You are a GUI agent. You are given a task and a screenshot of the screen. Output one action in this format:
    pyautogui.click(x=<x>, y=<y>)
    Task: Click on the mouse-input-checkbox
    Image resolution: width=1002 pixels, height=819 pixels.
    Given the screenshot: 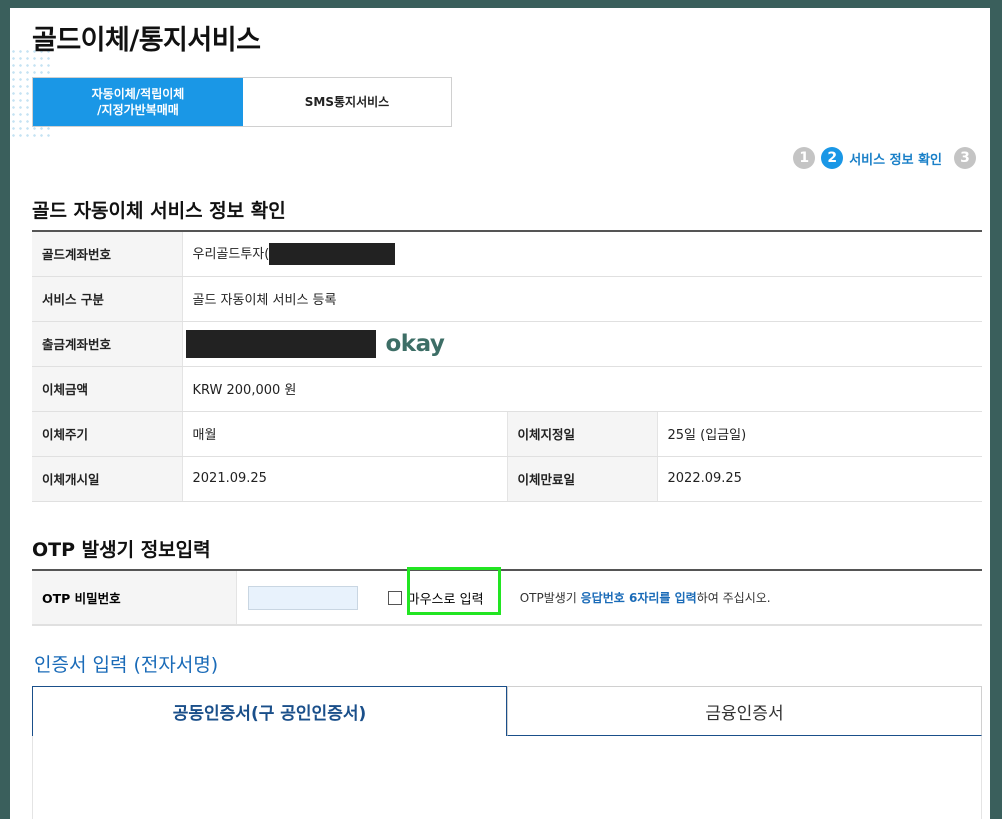 What is the action you would take?
    pyautogui.click(x=394, y=597)
    